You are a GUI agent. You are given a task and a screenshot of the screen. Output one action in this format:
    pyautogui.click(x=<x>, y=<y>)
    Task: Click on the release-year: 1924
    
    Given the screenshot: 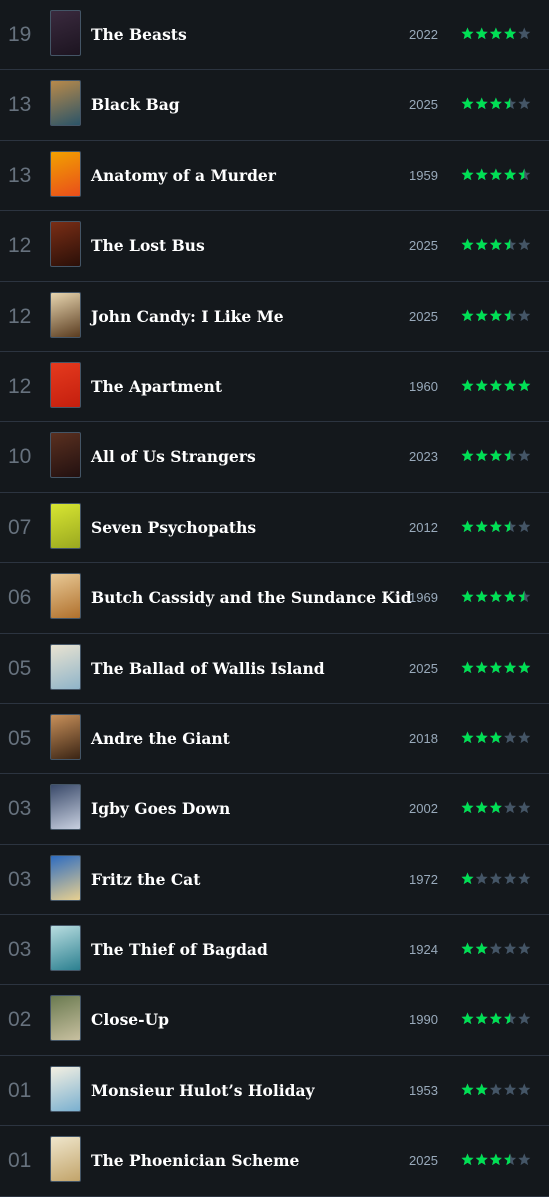 What is the action you would take?
    pyautogui.click(x=423, y=950)
    